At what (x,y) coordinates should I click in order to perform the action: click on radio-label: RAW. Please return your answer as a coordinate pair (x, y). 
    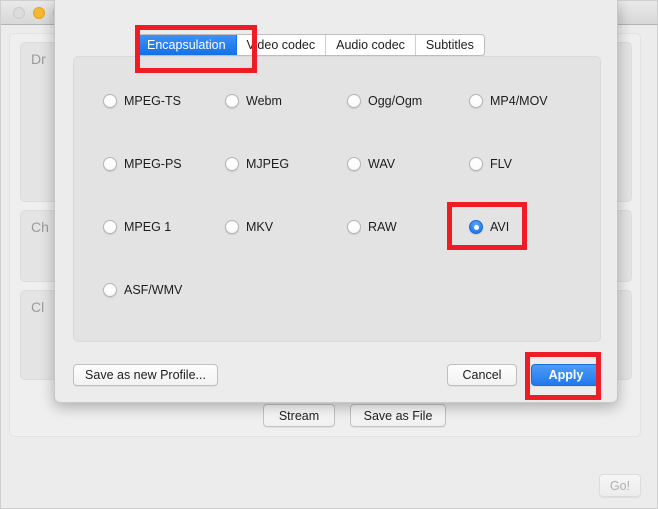
    Looking at the image, I should click on (382, 227).